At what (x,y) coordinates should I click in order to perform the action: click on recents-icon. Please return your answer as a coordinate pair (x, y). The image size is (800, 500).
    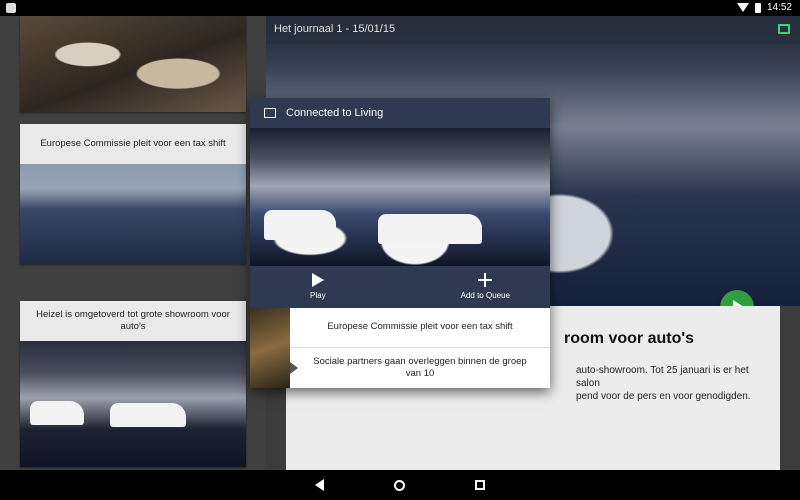
    Looking at the image, I should click on (480, 485).